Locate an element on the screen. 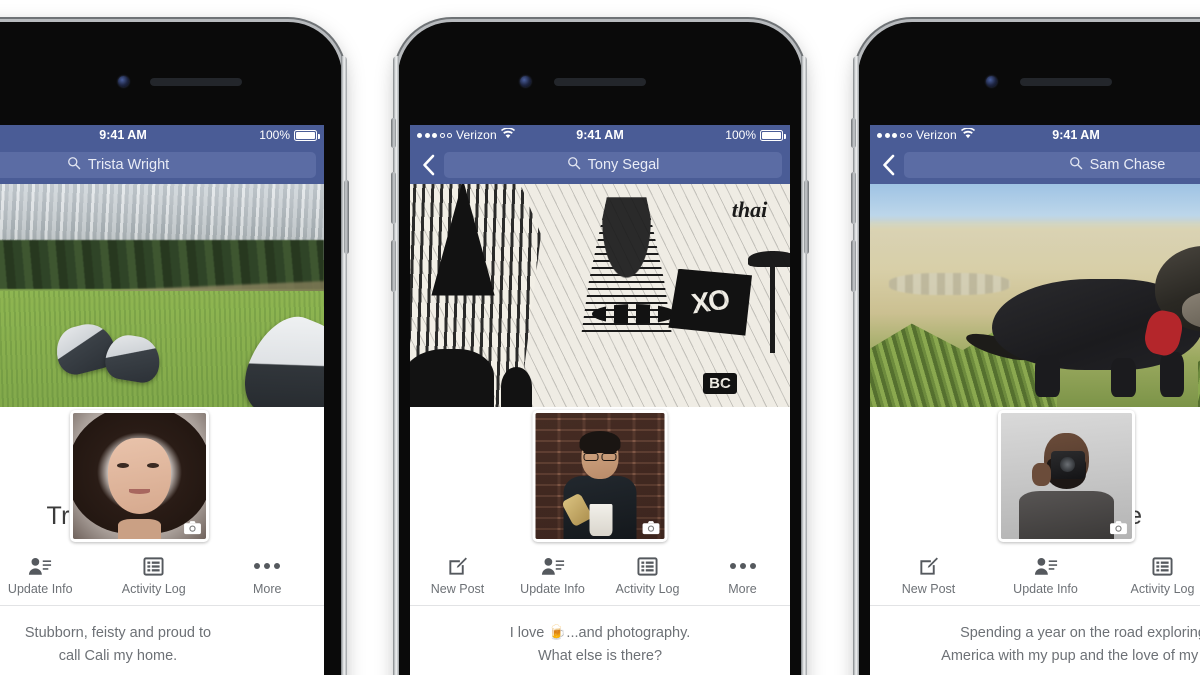 This screenshot has height=675, width=1200. signal-strength-icon is located at coordinates (894, 135).